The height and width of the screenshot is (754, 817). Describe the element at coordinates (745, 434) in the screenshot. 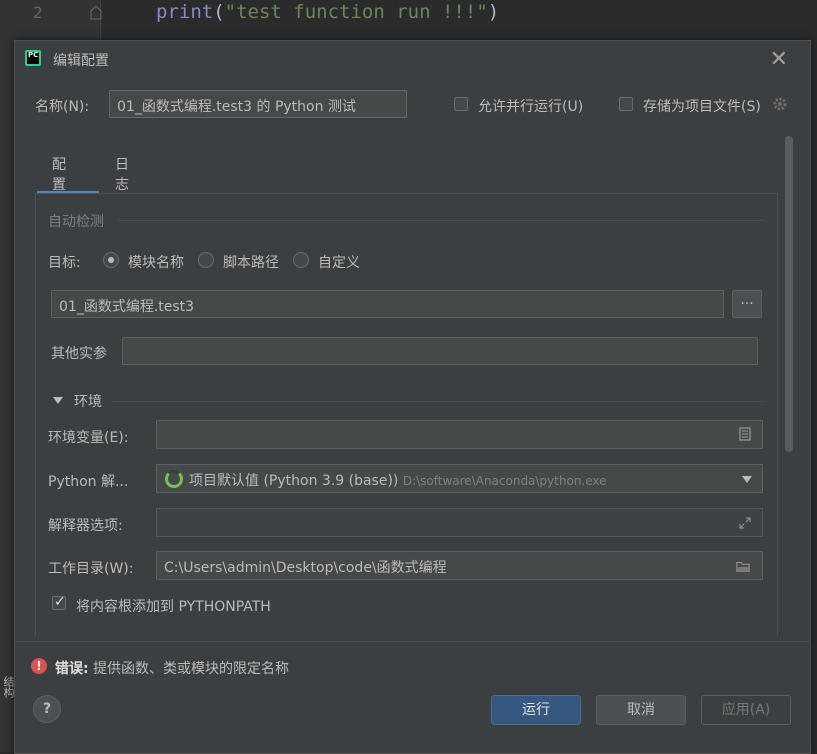

I see `document-icon` at that location.